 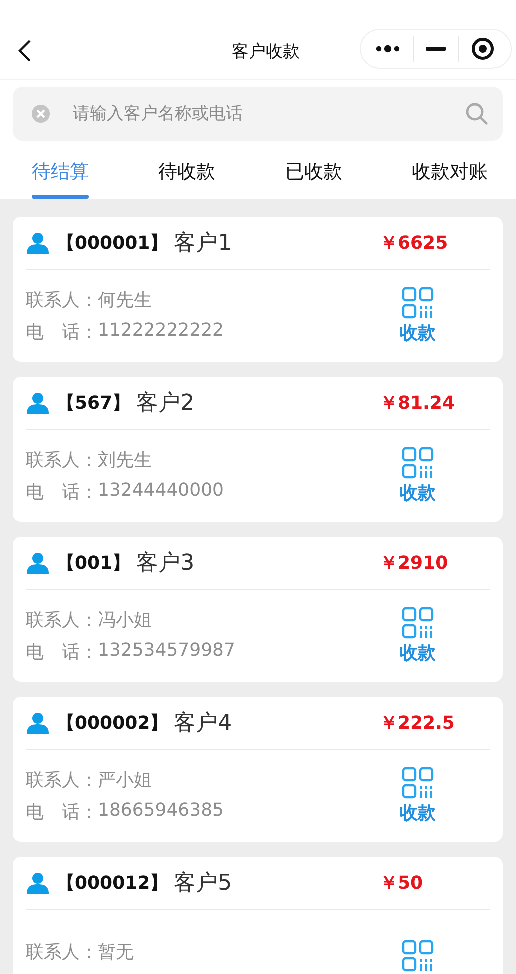 What do you see at coordinates (112, 243) in the screenshot?
I see `customer-code: 【000001】` at bounding box center [112, 243].